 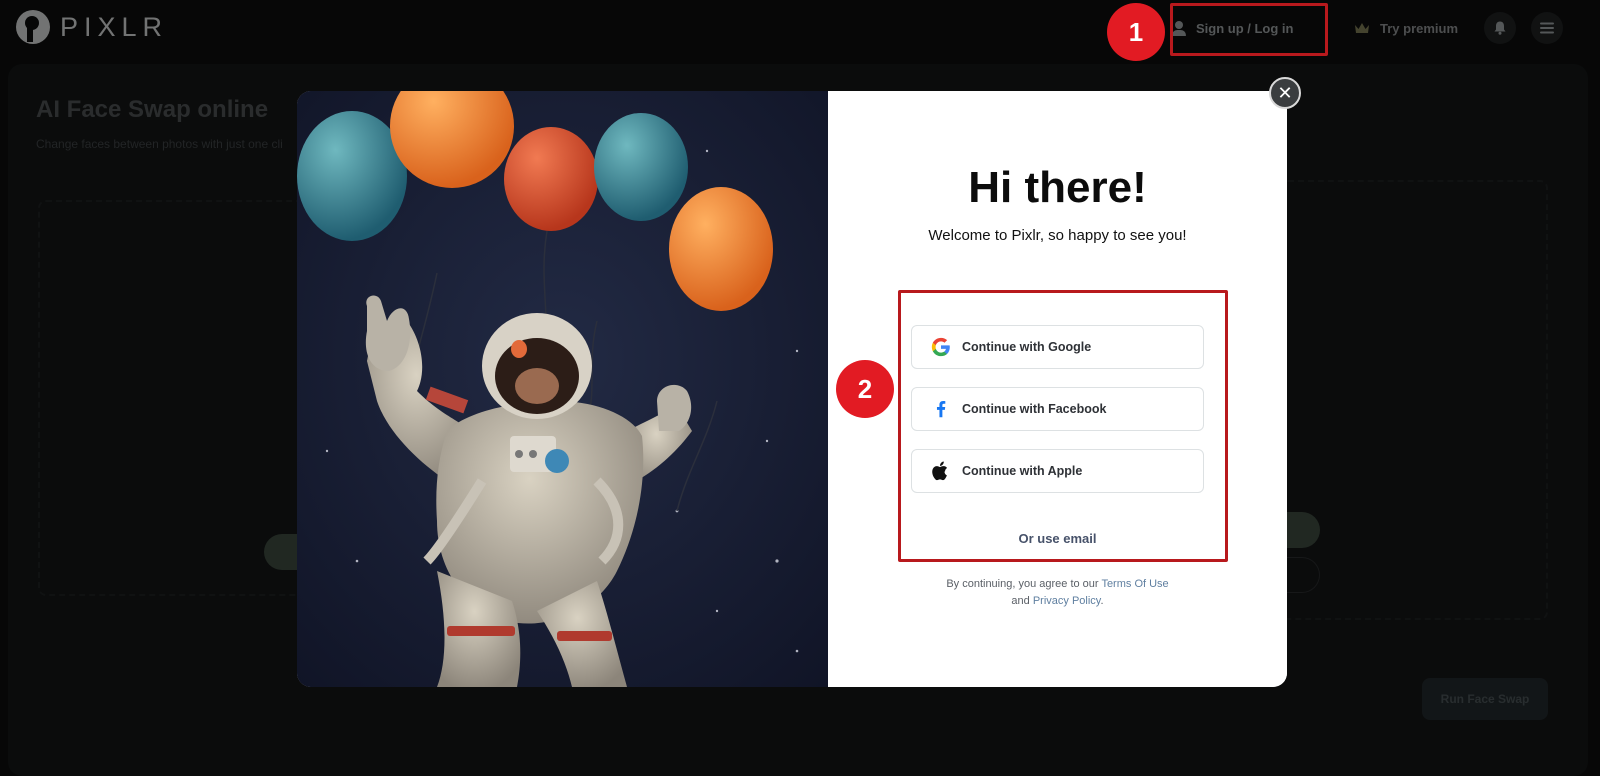 What do you see at coordinates (865, 389) in the screenshot?
I see `annotation-step-2-badge: 2` at bounding box center [865, 389].